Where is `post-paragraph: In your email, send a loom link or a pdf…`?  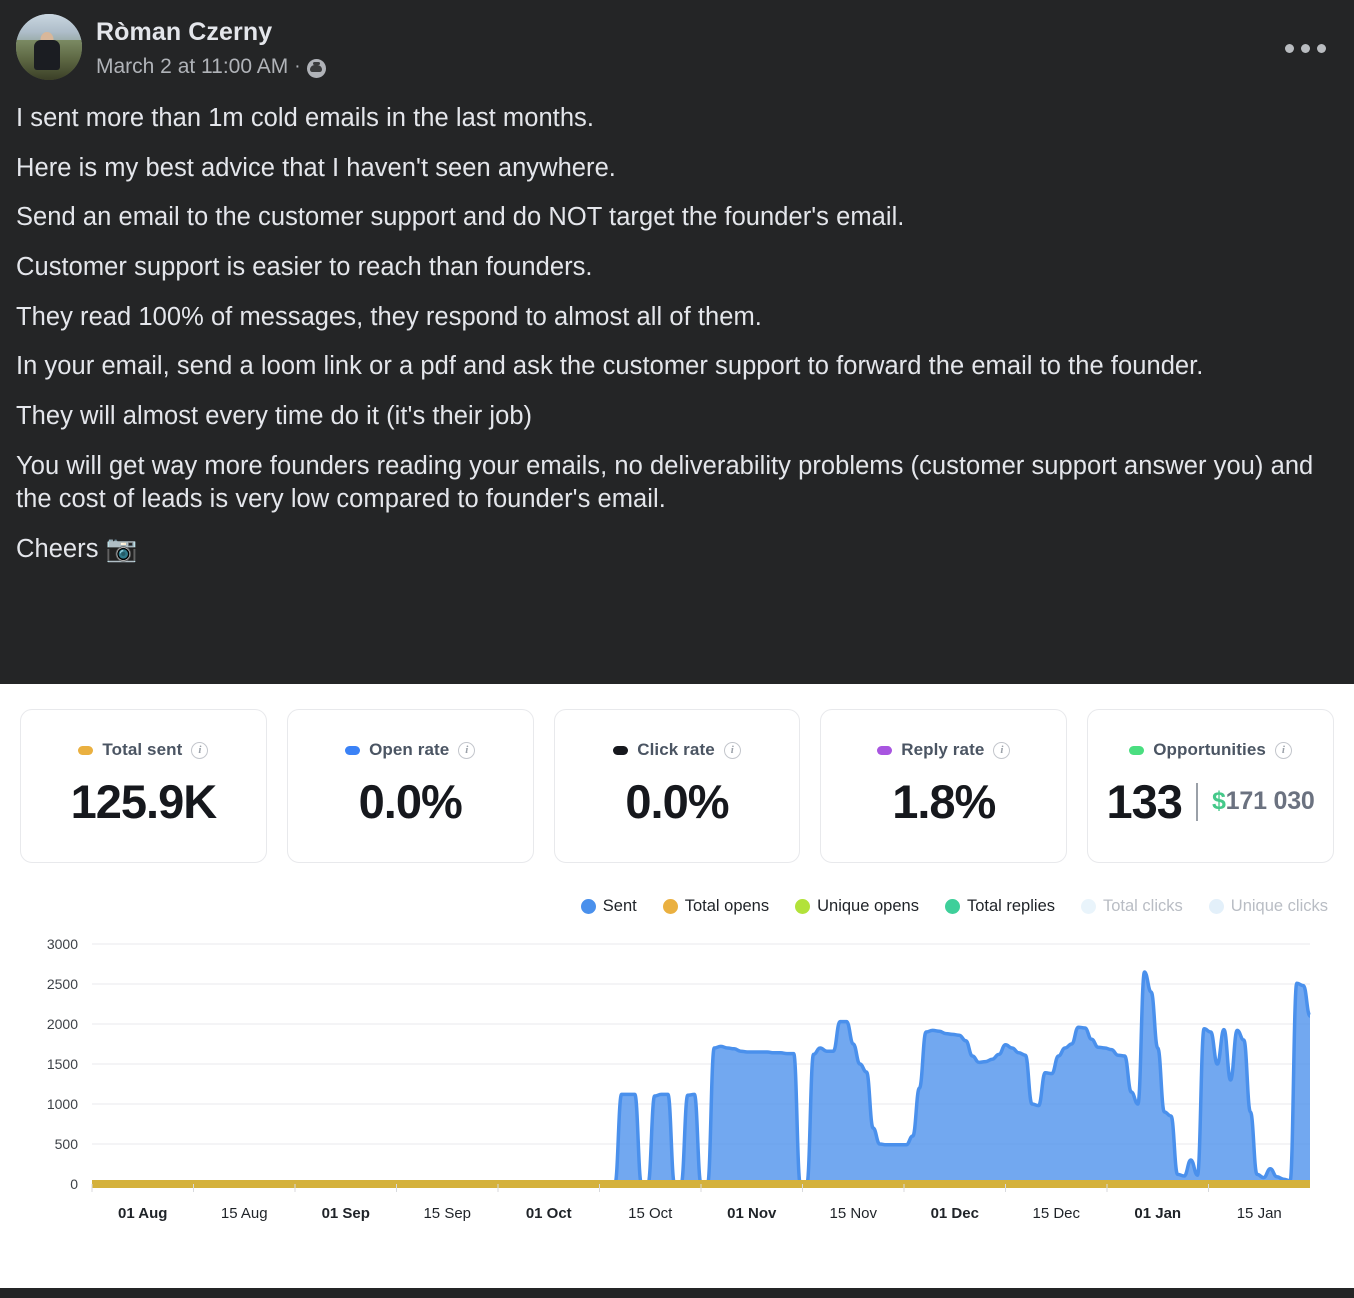
post-paragraph: In your email, send a loom link or a pdf… is located at coordinates (610, 366).